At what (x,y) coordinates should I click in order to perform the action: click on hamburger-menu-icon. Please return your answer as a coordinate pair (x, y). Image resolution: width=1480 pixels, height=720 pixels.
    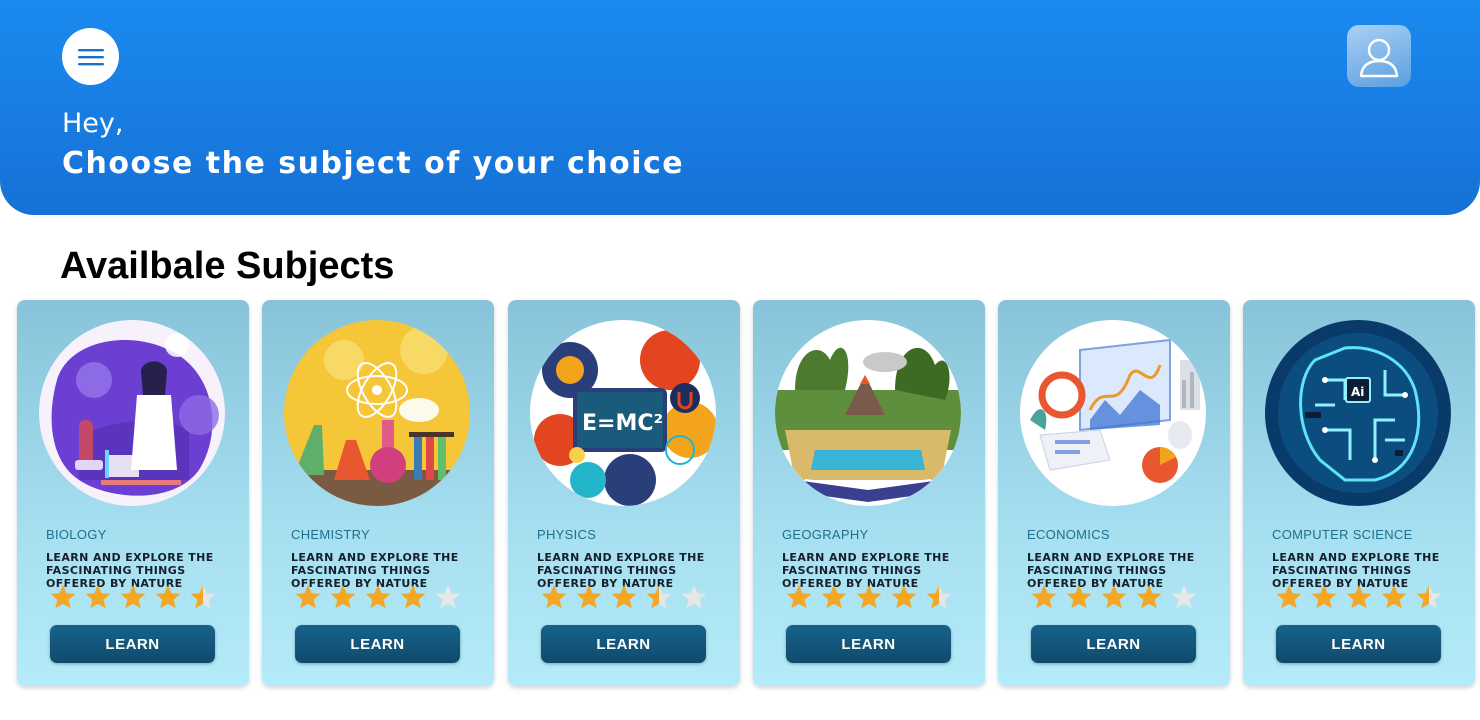
    Looking at the image, I should click on (90, 56).